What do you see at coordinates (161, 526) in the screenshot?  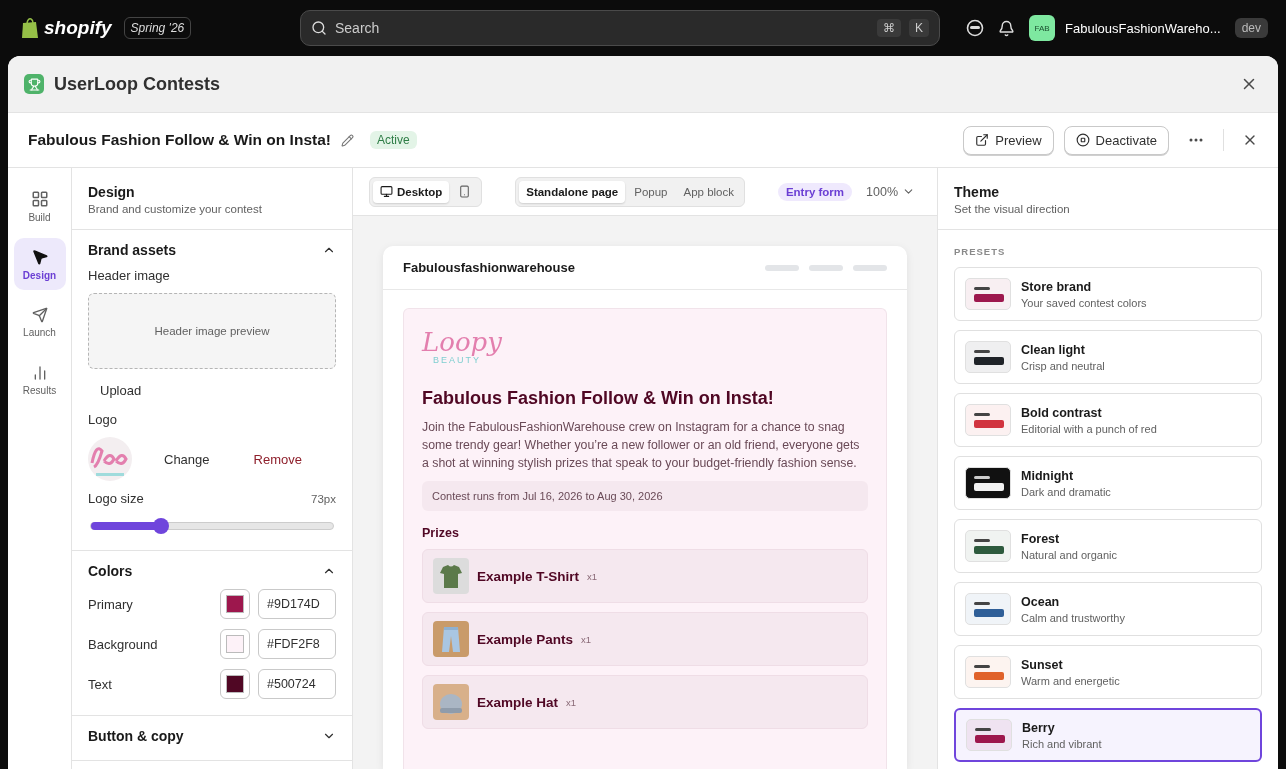 I see `slider-thumb` at bounding box center [161, 526].